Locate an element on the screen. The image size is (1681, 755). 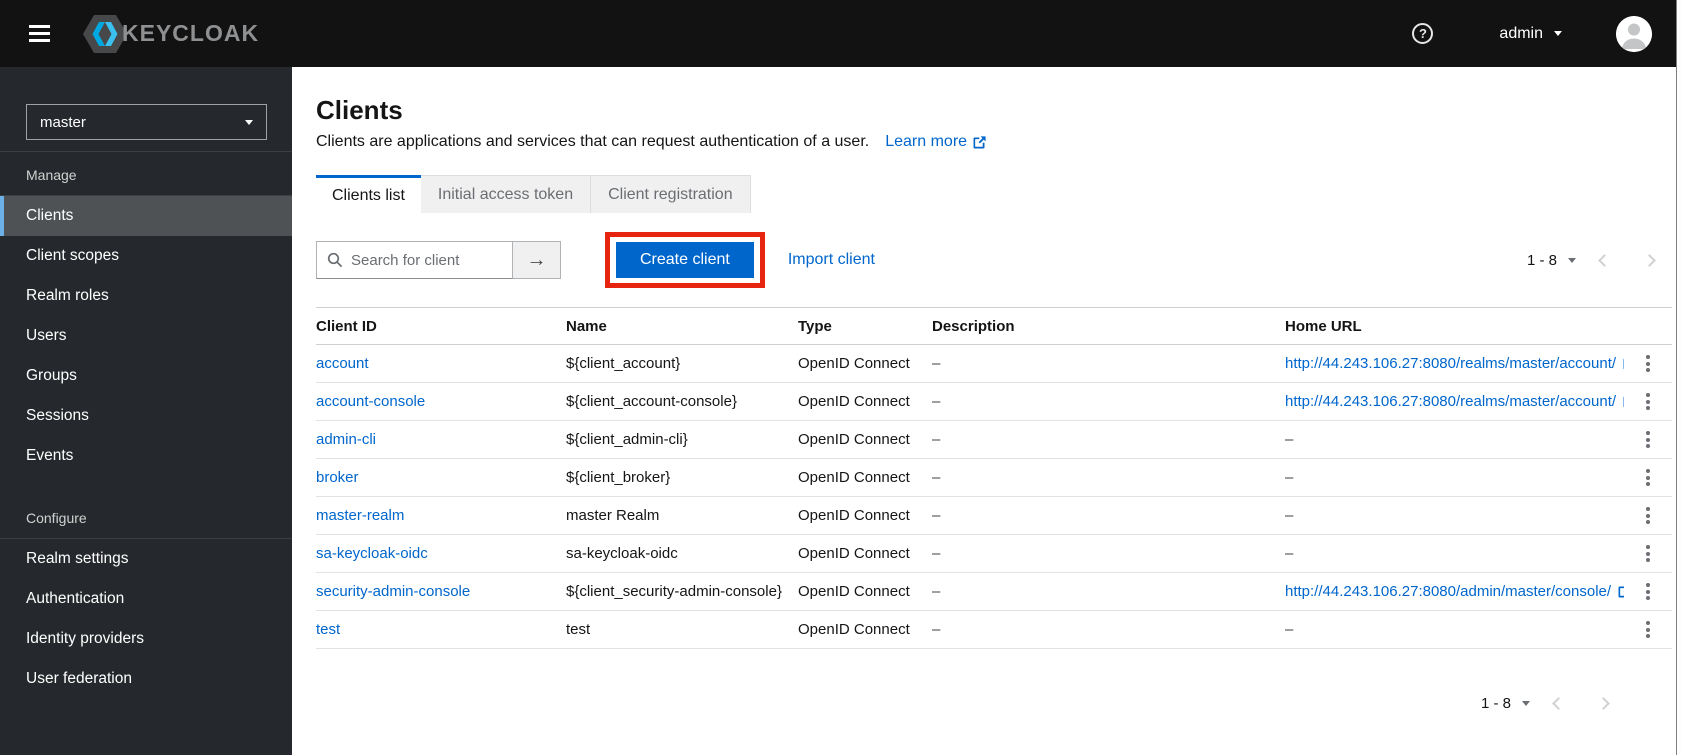
sidebar-item-users: Users is located at coordinates (146, 336).